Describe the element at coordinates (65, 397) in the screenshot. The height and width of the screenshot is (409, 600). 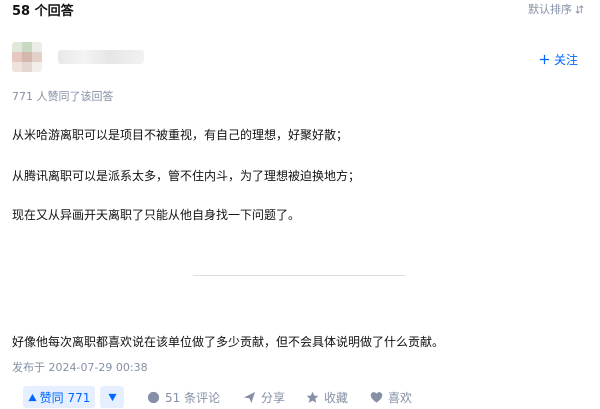
I see `upvote-label: 赞同 771` at that location.